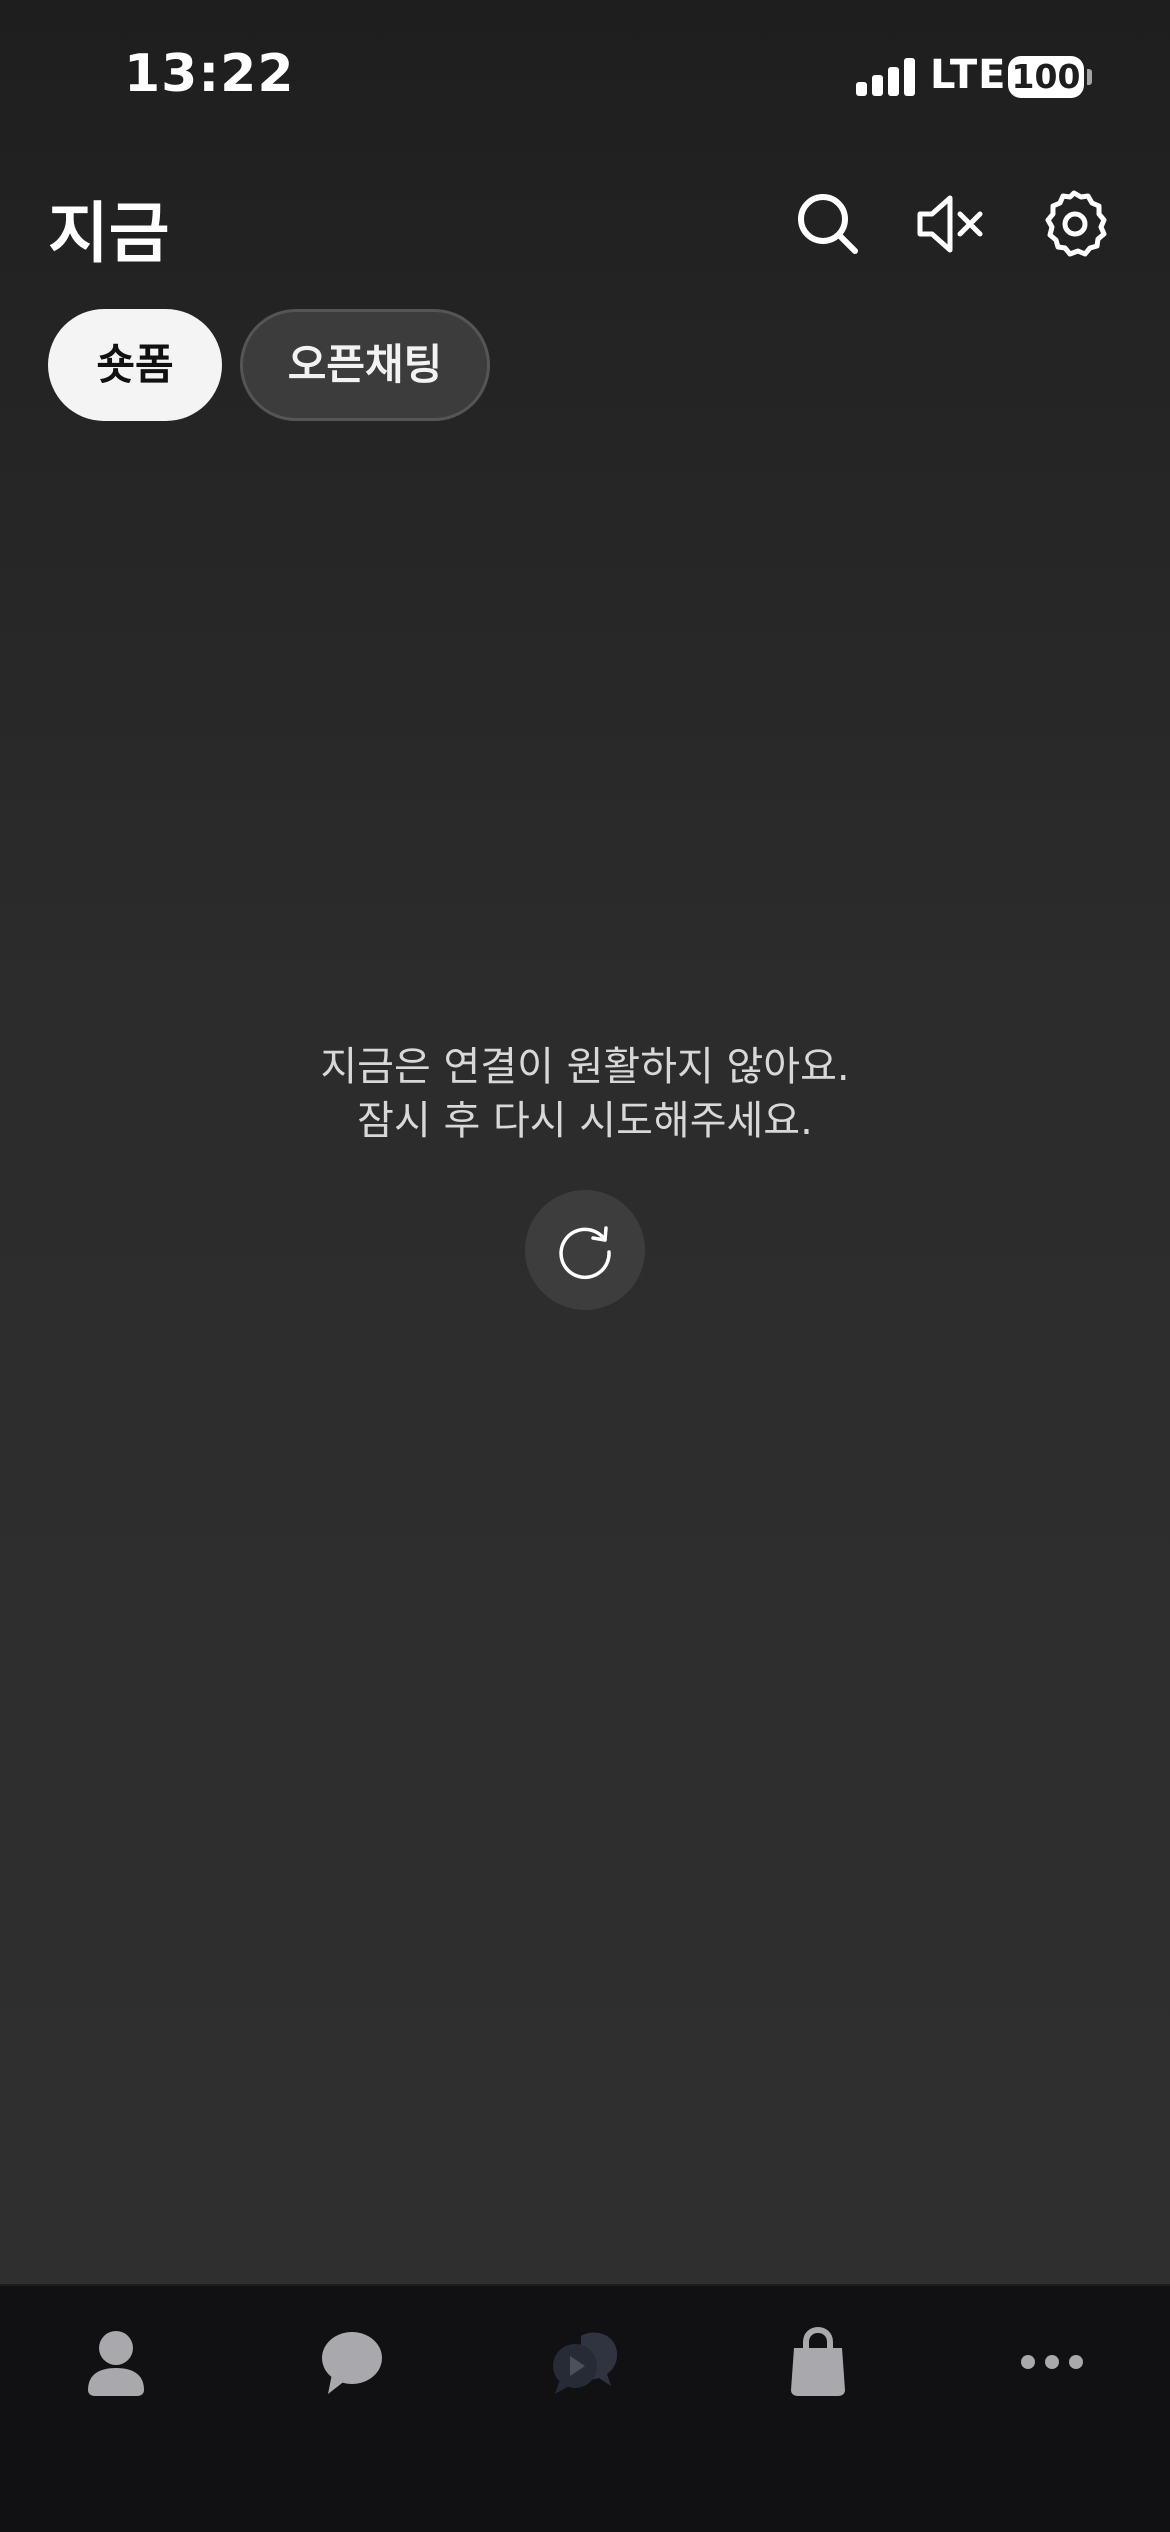  Describe the element at coordinates (968, 75) in the screenshot. I see `network-label: LTE` at that location.